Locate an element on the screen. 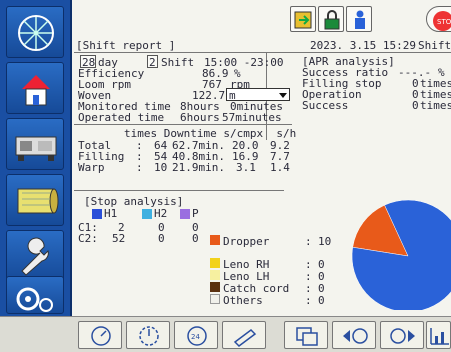  settings-gear-icon is located at coordinates (35, 295).